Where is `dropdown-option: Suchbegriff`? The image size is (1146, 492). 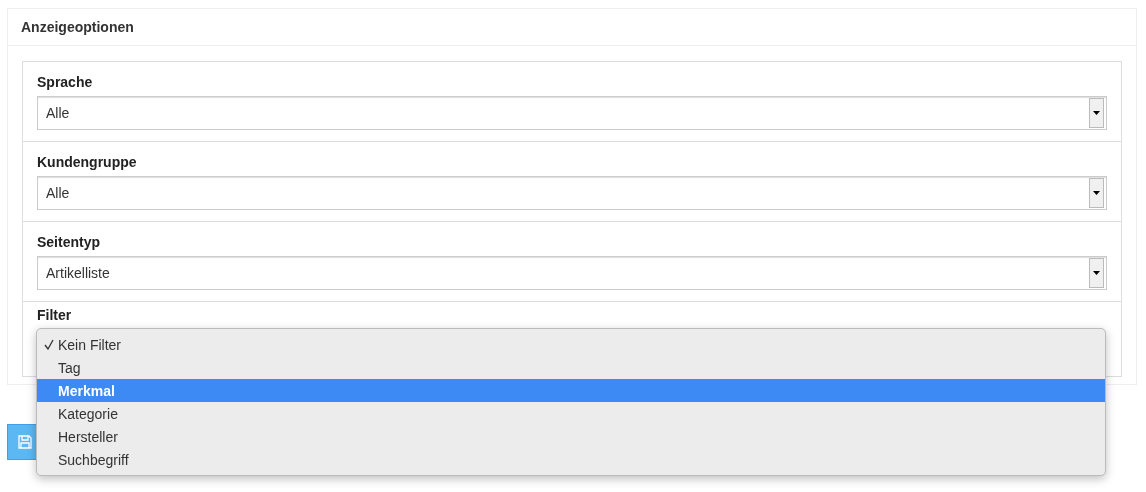 dropdown-option: Suchbegriff is located at coordinates (571, 459).